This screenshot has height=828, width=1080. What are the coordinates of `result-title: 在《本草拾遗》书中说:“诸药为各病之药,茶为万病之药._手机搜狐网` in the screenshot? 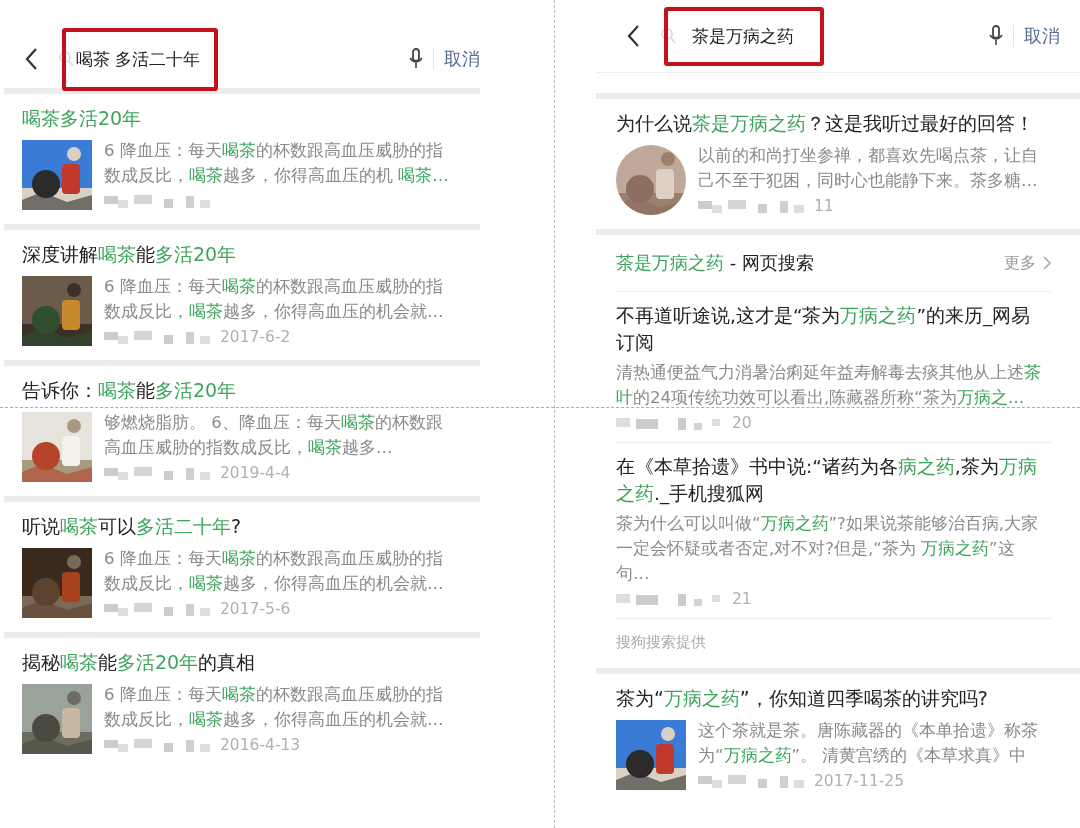 It's located at (834, 480).